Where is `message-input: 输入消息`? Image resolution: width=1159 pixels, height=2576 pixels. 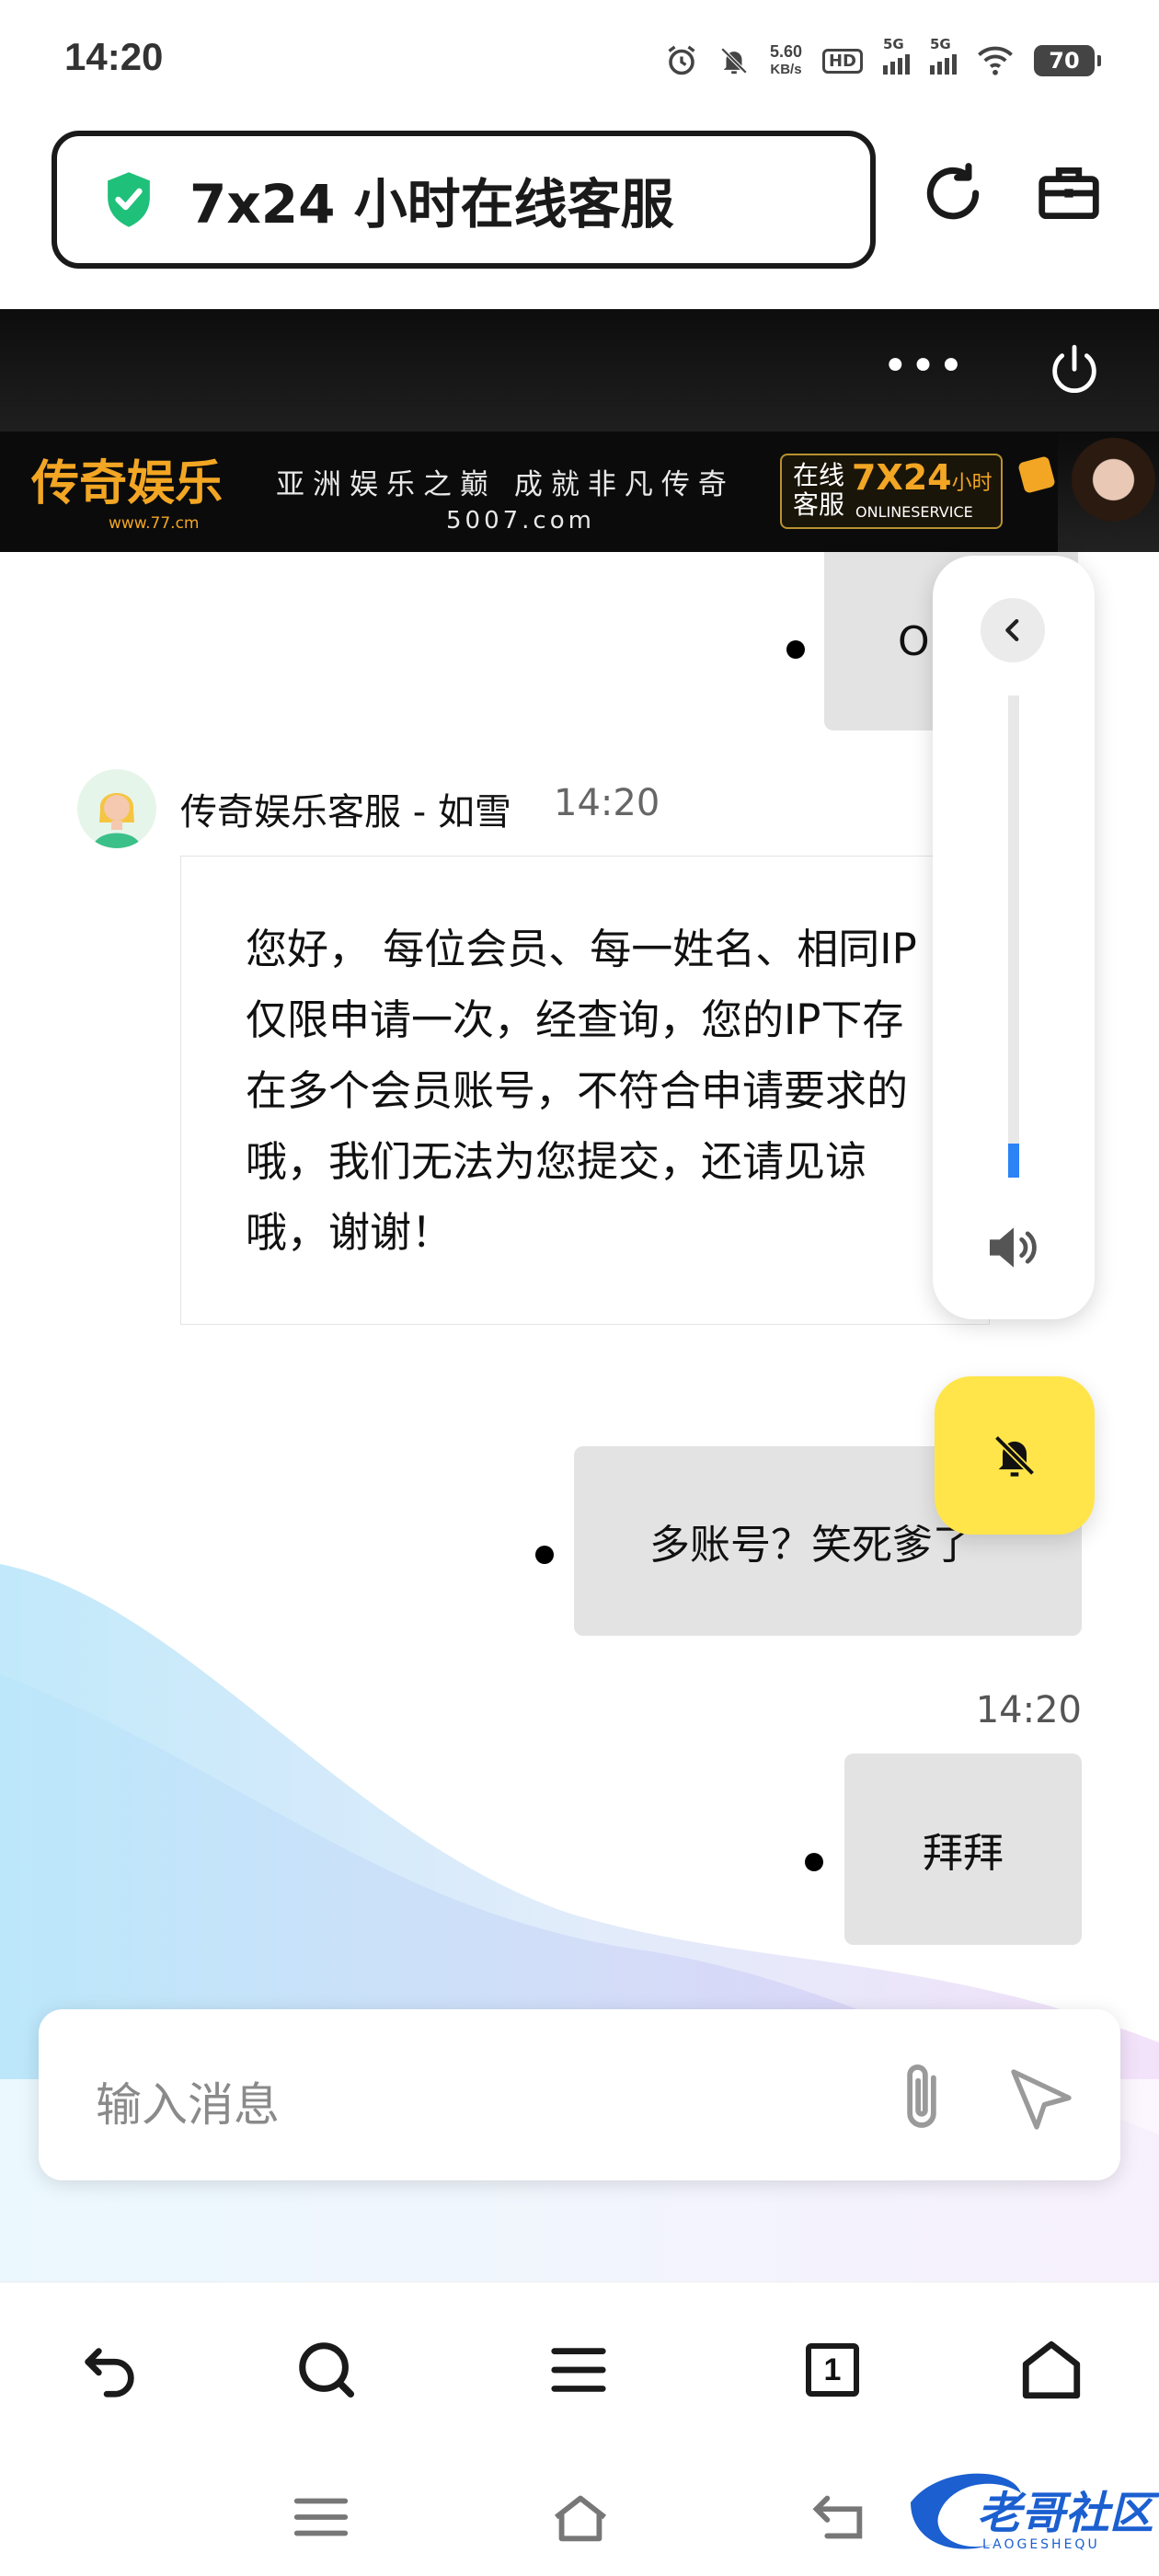 message-input: 输入消息 is located at coordinates (188, 2101).